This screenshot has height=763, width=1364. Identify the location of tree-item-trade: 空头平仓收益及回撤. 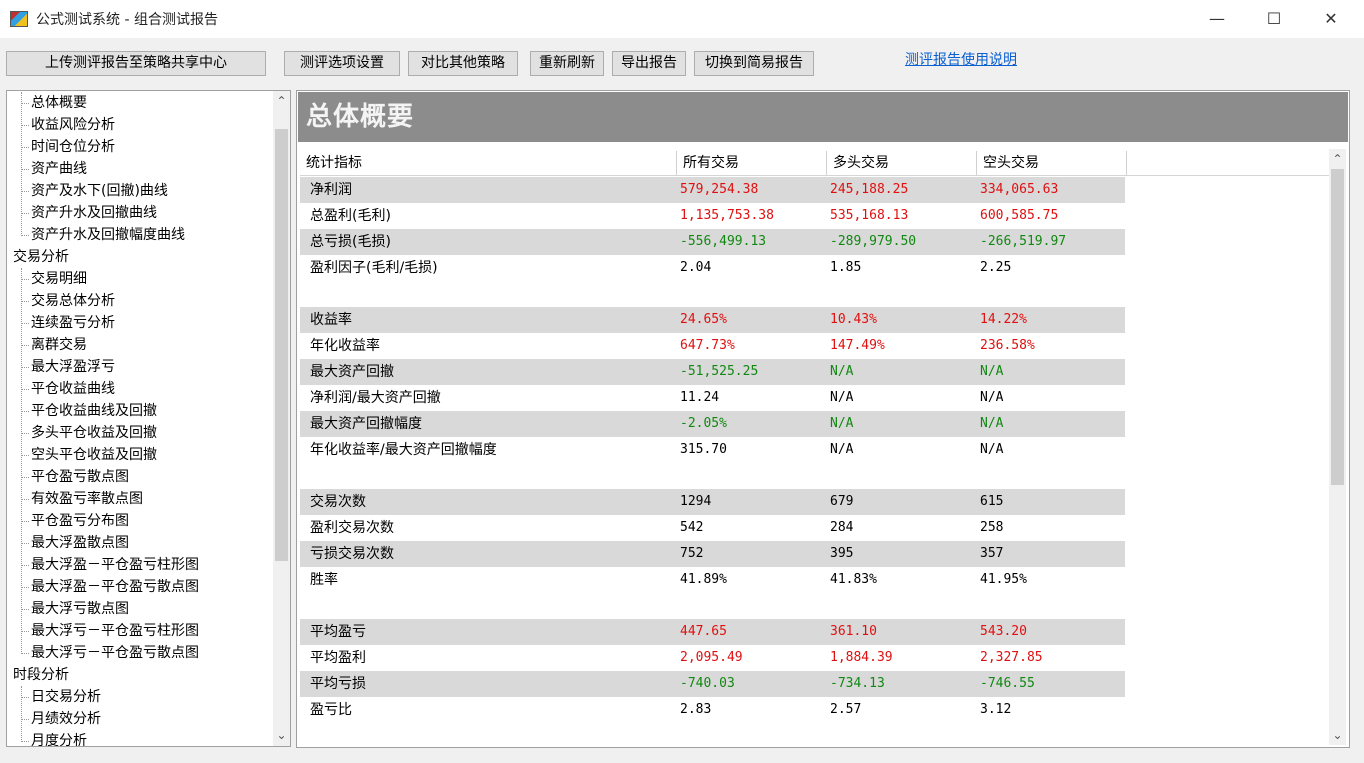
(94, 455).